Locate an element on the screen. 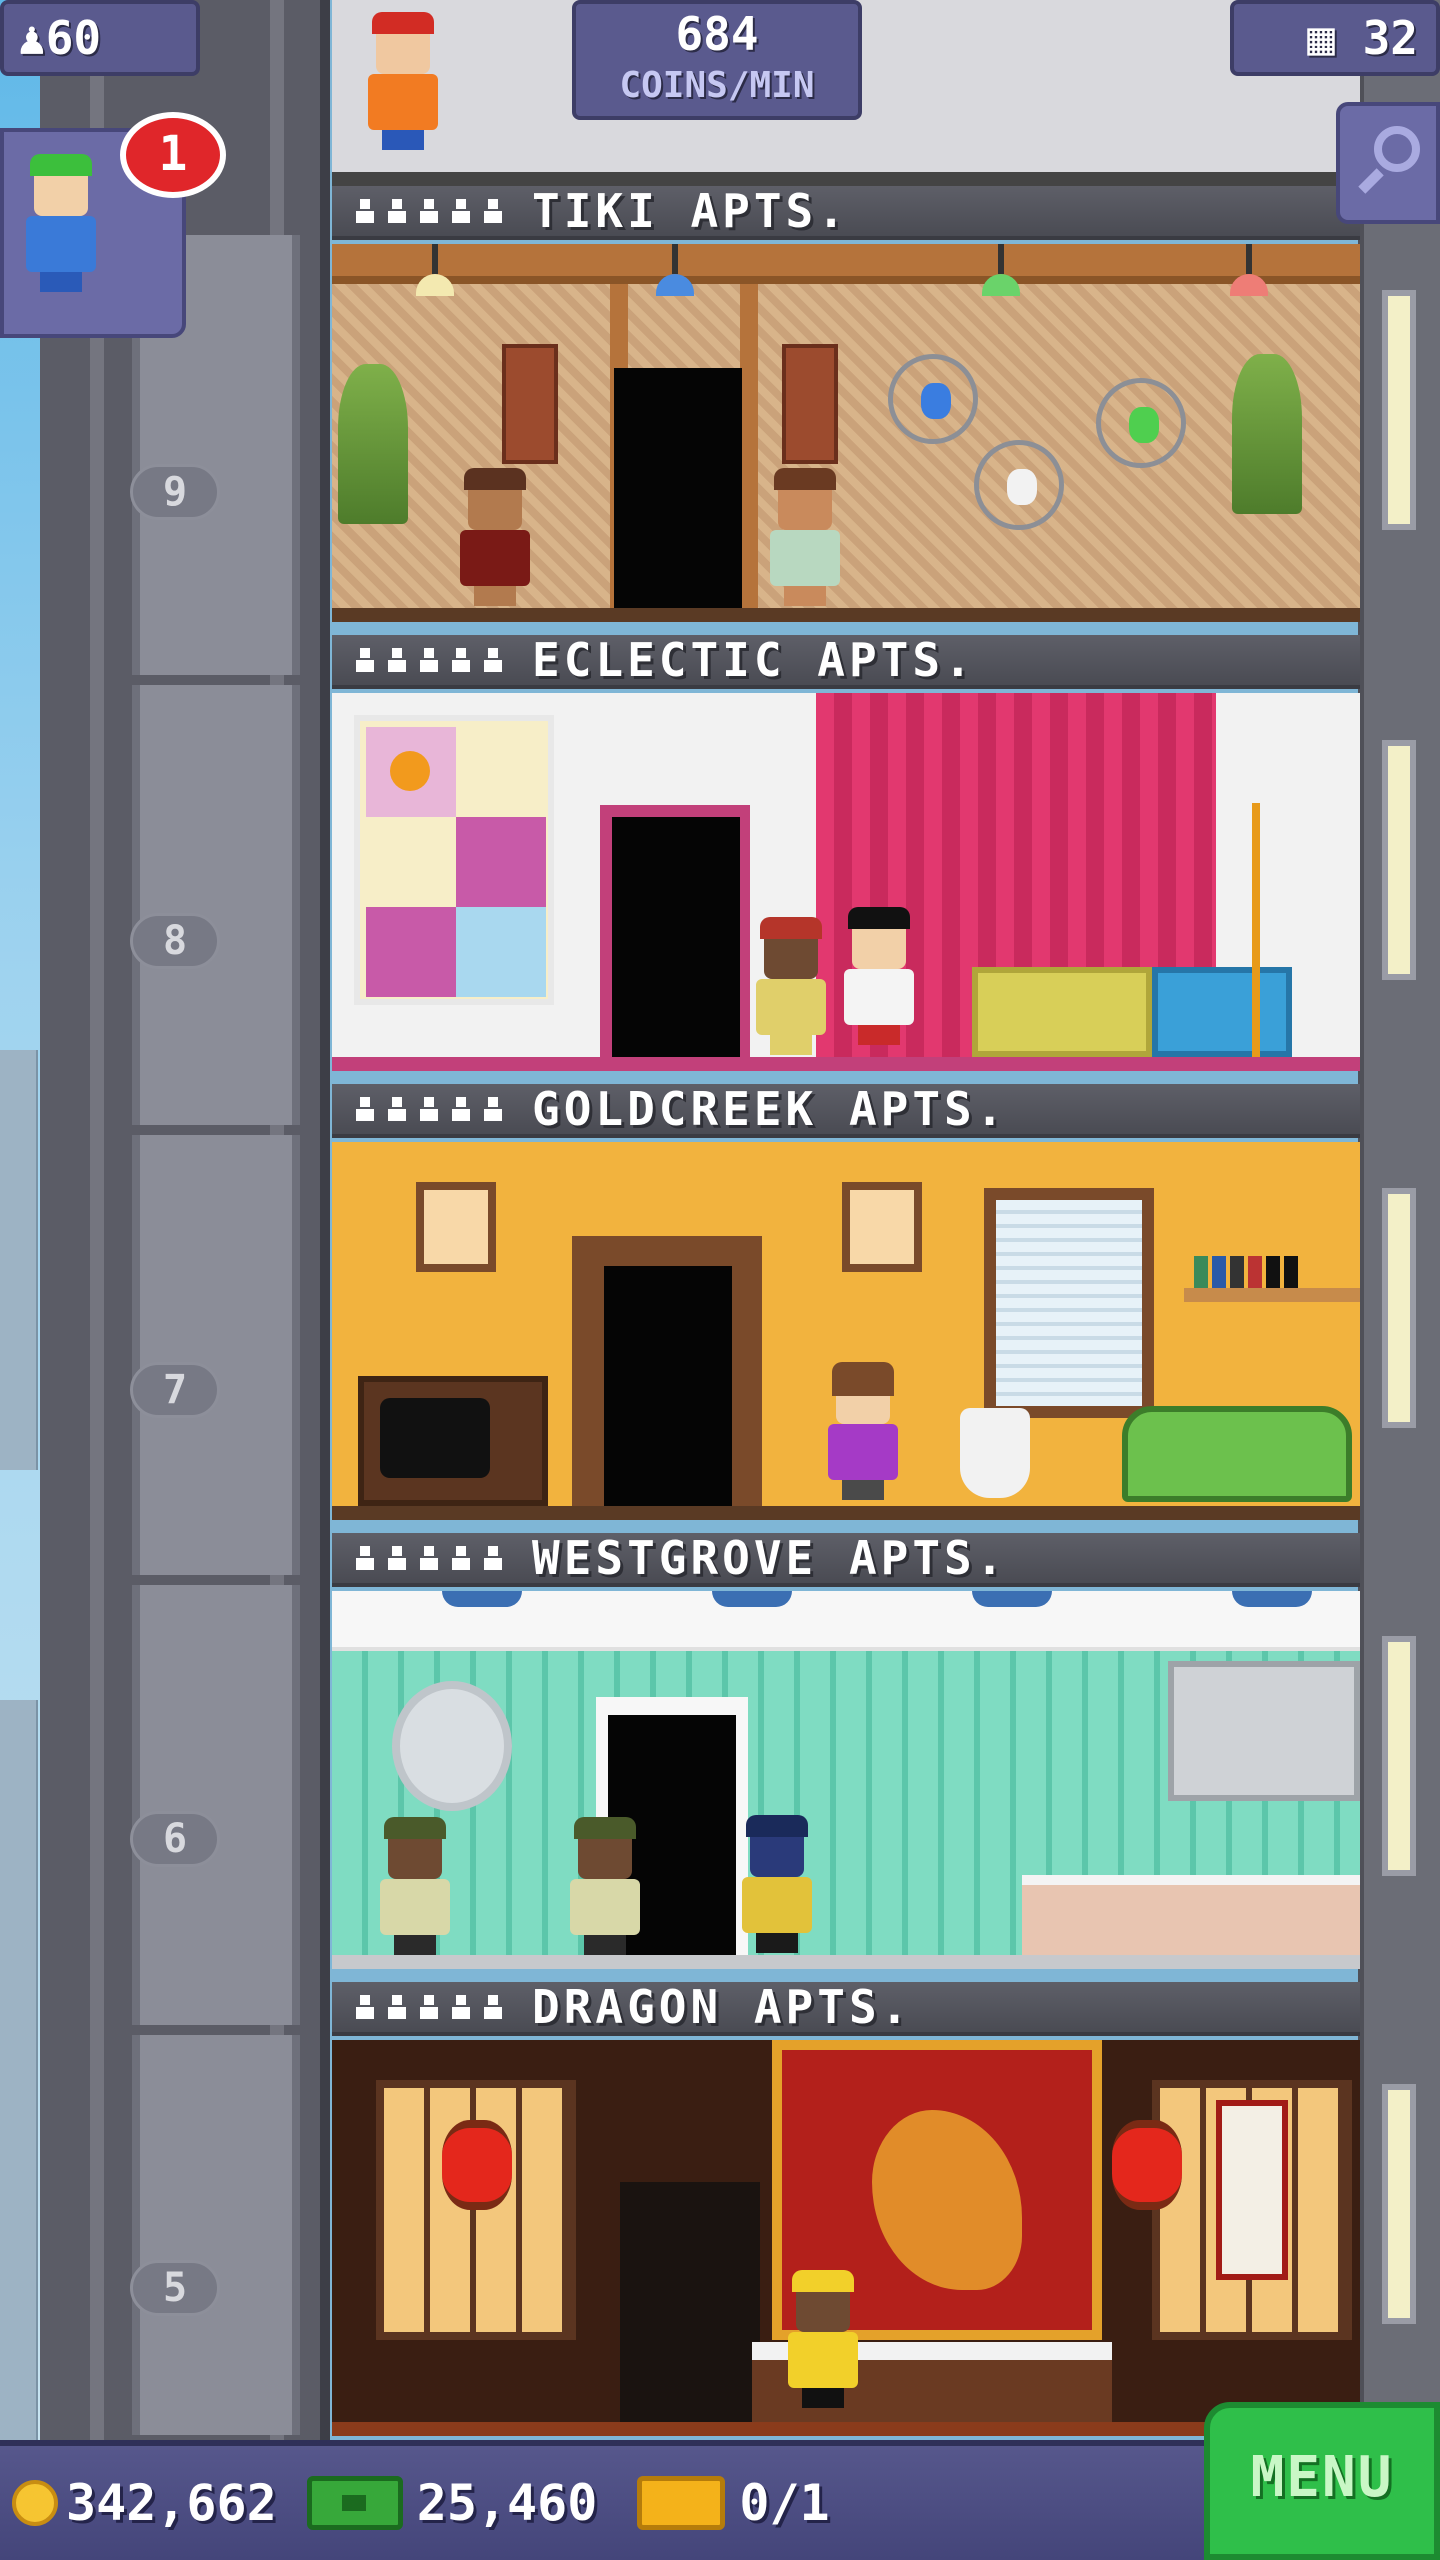  floor-goldcreek-apts: GOLDCREEK APTS. is located at coordinates (846, 1308).